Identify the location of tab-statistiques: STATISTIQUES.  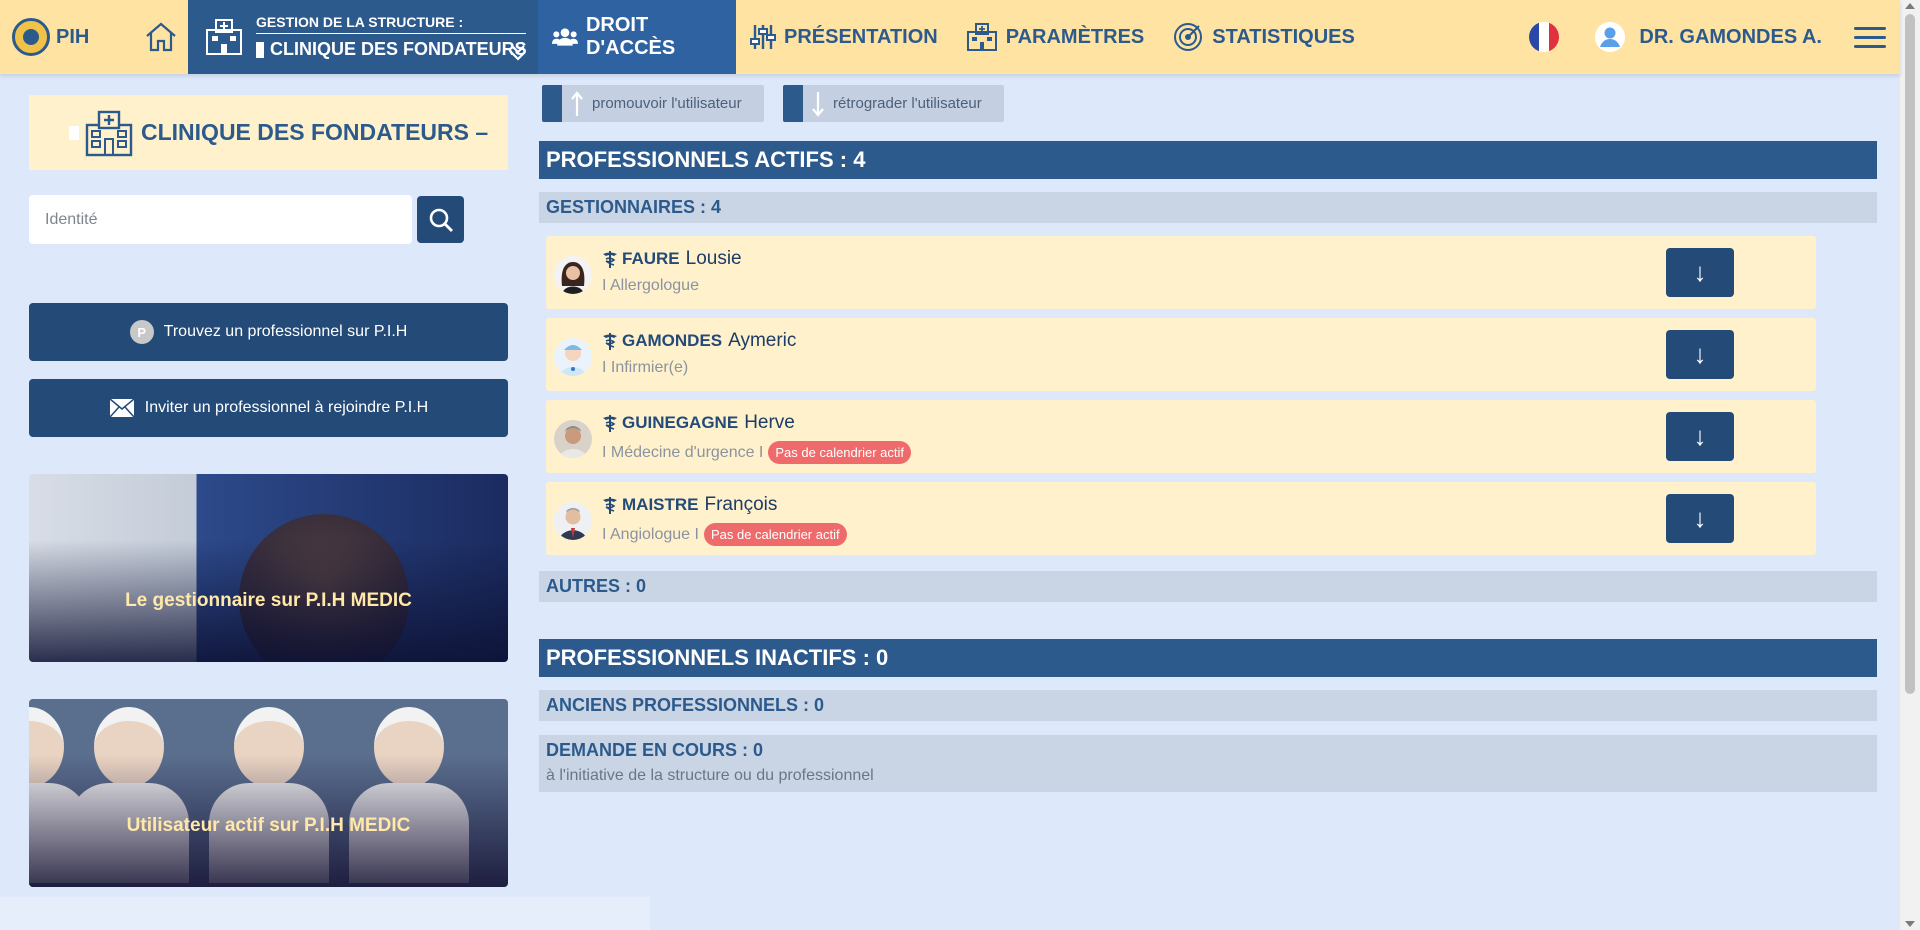
(1263, 37).